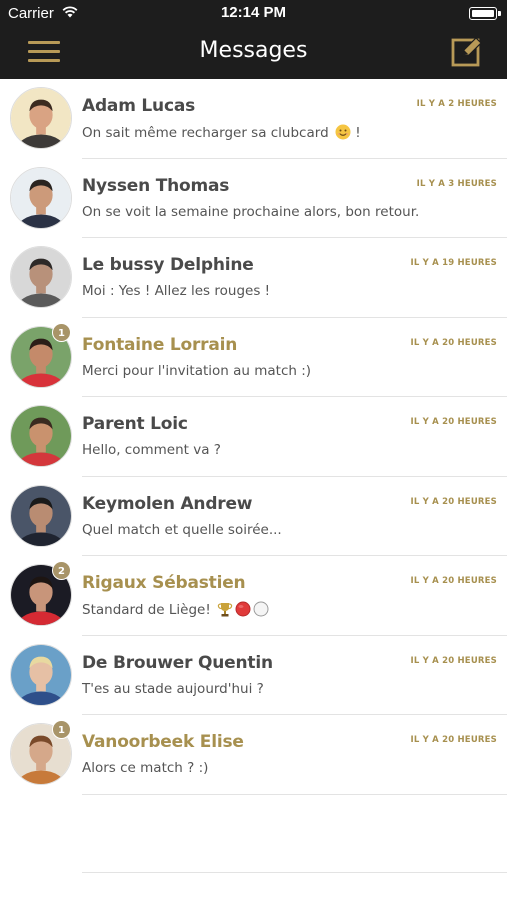  I want to click on message-text: Hello, comment va ?, so click(151, 450).